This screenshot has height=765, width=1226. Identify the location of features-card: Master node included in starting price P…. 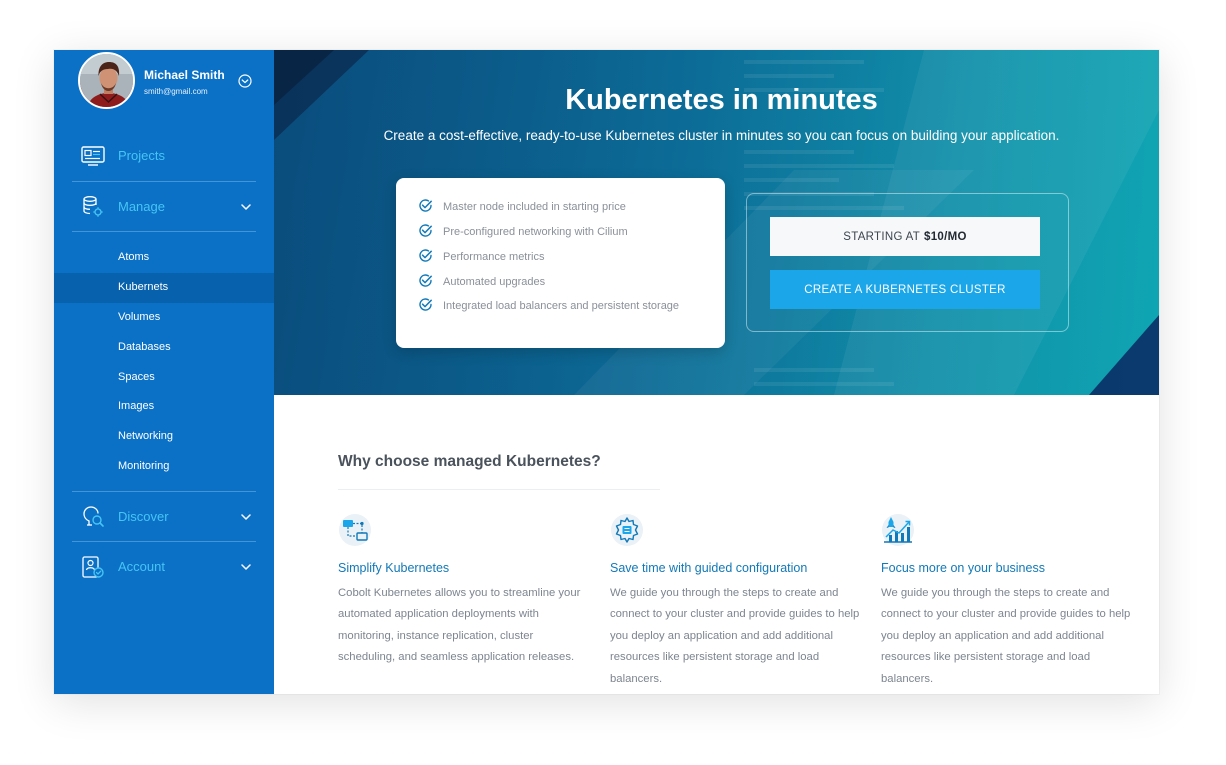
(560, 263).